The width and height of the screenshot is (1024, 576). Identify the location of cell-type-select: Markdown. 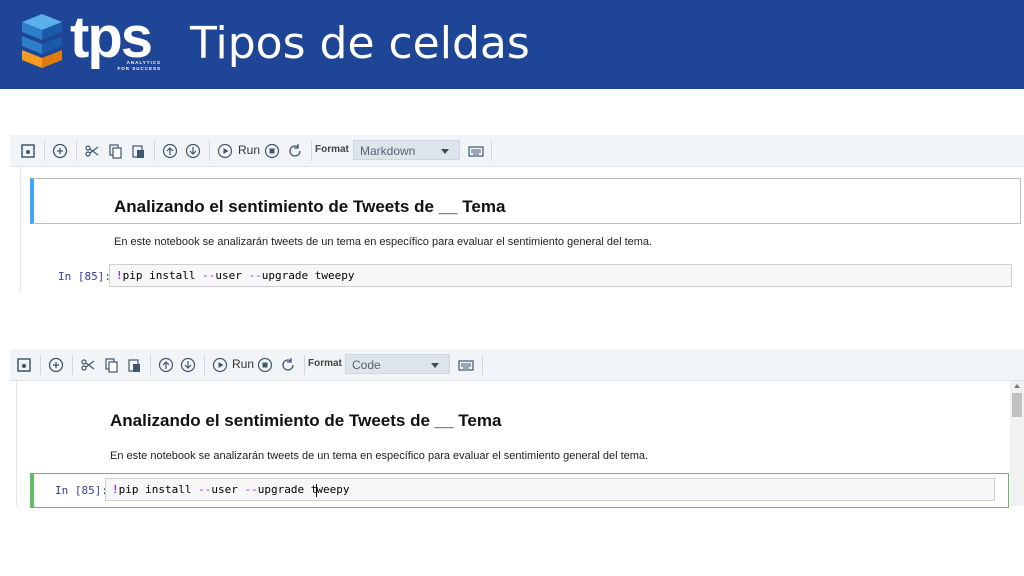
(406, 150).